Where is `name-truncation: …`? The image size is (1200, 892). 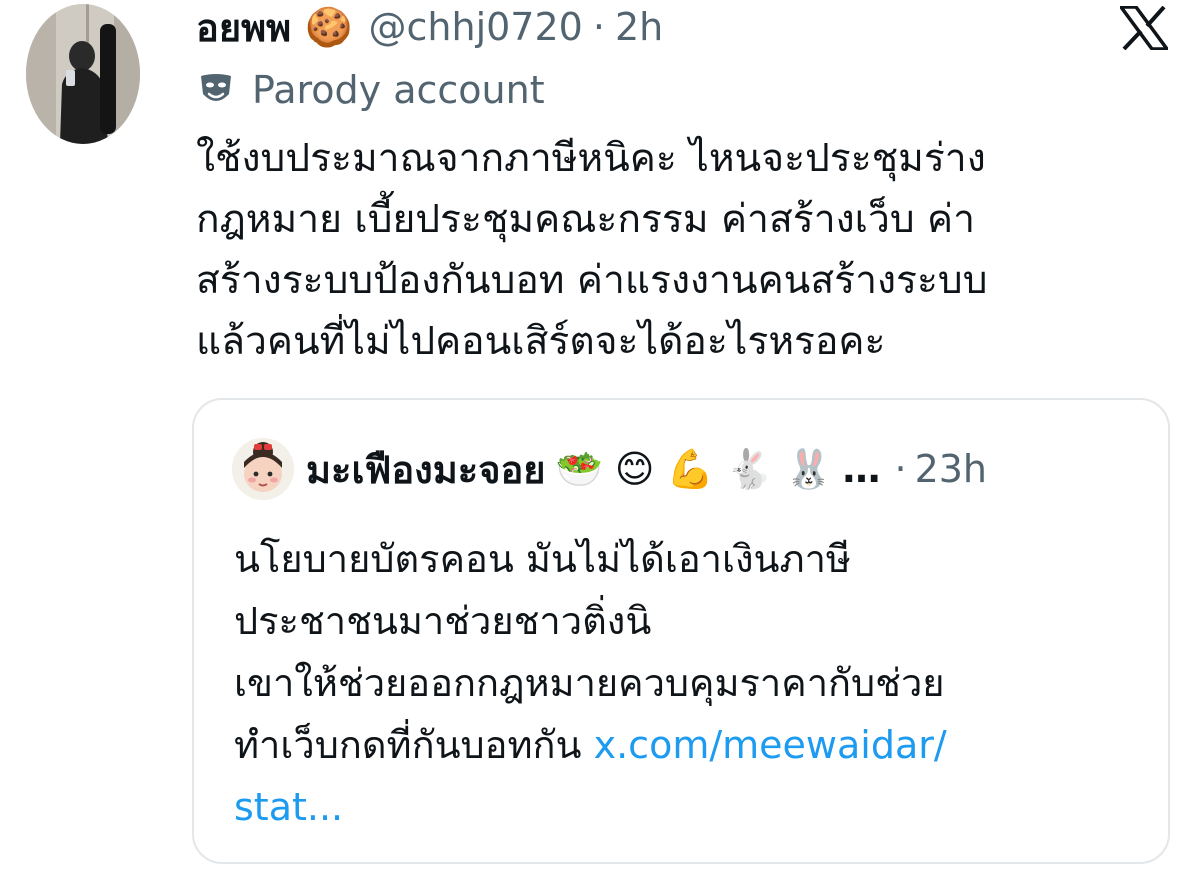
name-truncation: … is located at coordinates (861, 469).